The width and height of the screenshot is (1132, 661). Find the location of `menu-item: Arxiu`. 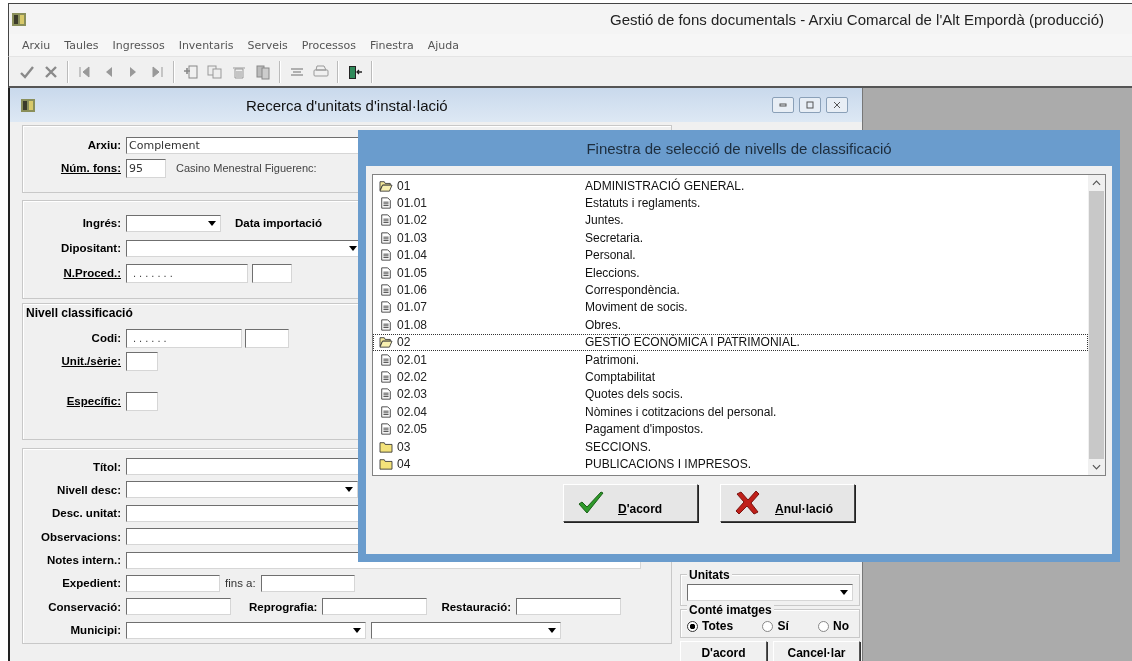

menu-item: Arxiu is located at coordinates (36, 45).